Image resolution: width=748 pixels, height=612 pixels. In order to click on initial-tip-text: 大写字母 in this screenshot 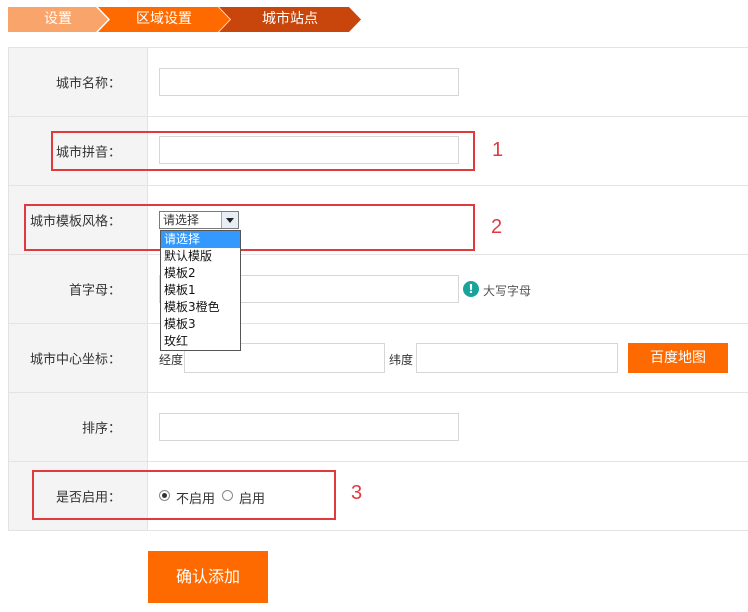, I will do `click(507, 291)`.